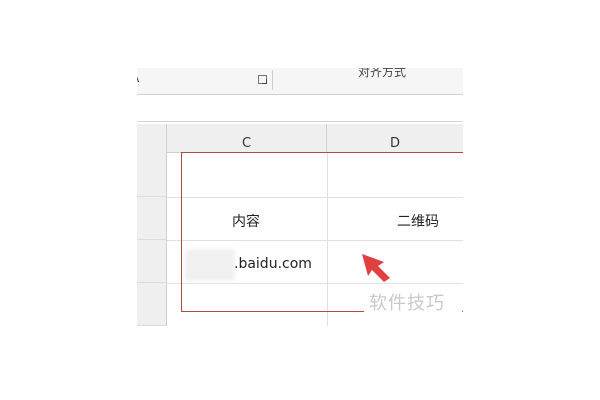  I want to click on ribbon-group-strip: A 对齐方式, so click(300, 81).